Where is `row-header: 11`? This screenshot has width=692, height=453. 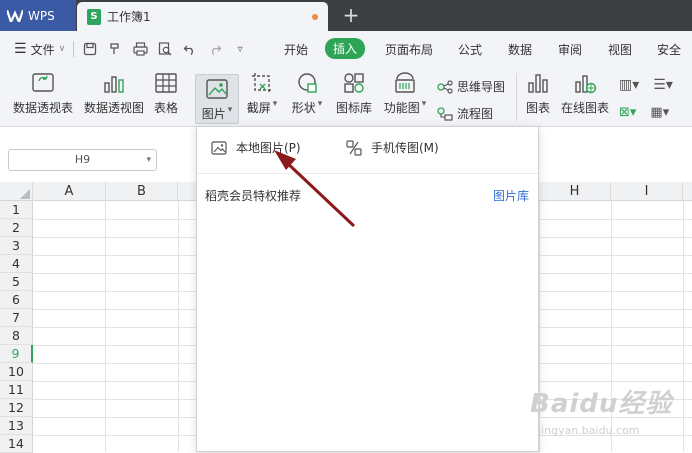 row-header: 11 is located at coordinates (16, 390).